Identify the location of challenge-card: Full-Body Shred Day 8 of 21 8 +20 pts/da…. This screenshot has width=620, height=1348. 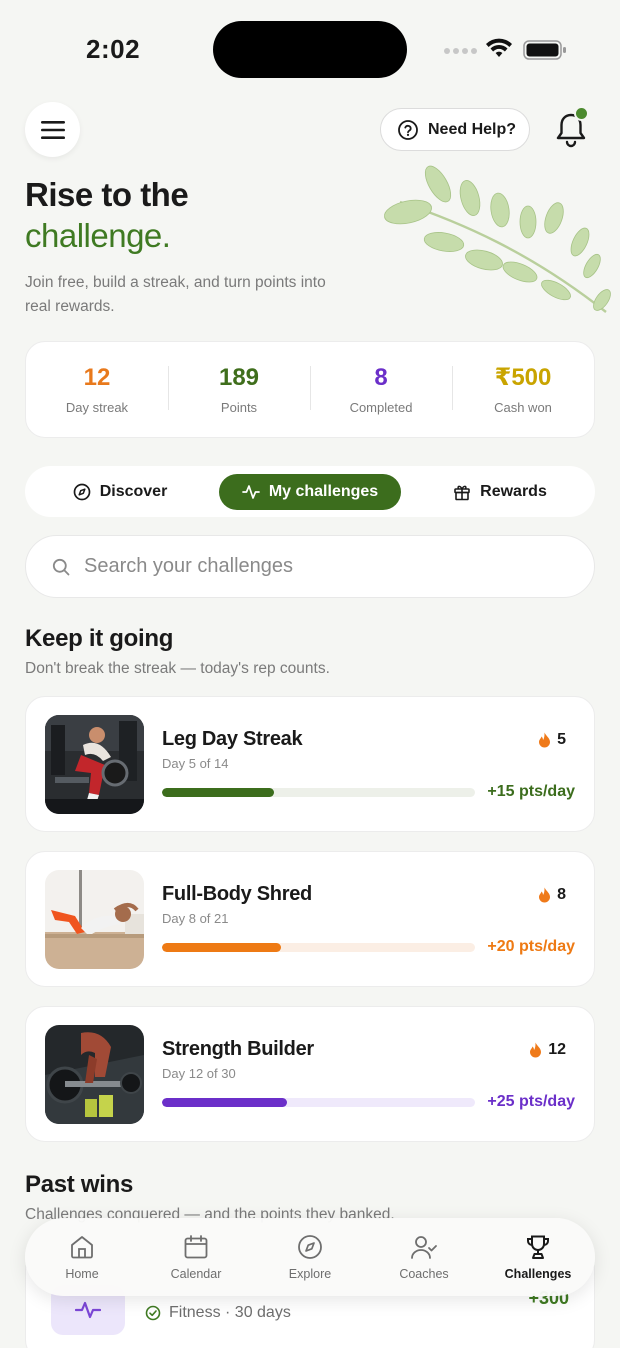
(310, 919).